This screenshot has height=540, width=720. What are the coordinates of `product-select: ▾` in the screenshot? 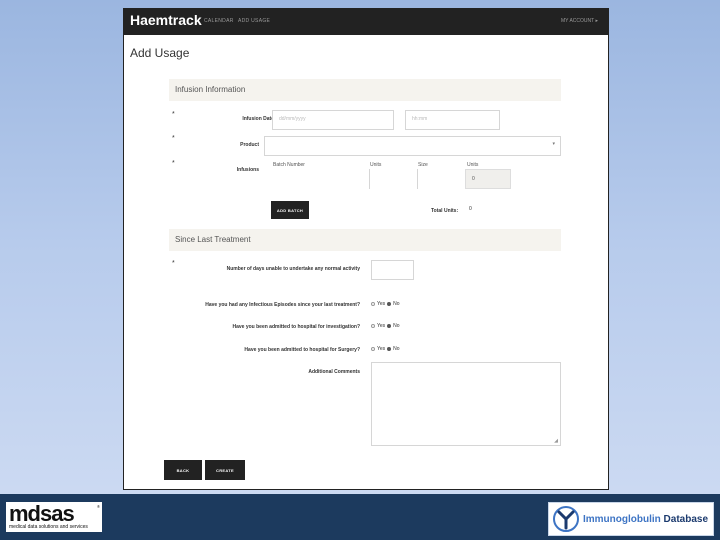 It's located at (412, 146).